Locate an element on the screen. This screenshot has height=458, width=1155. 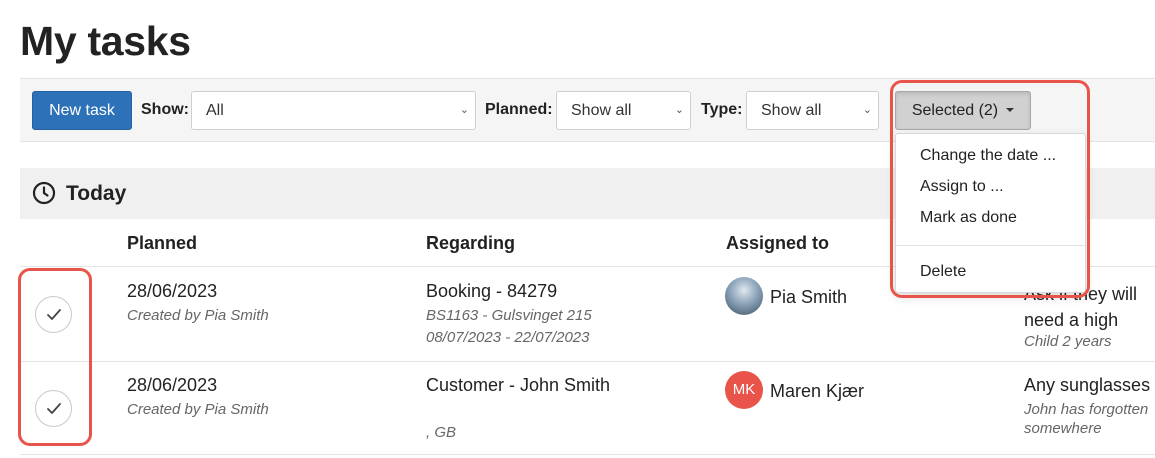
type-select-value: Show all is located at coordinates (791, 110).